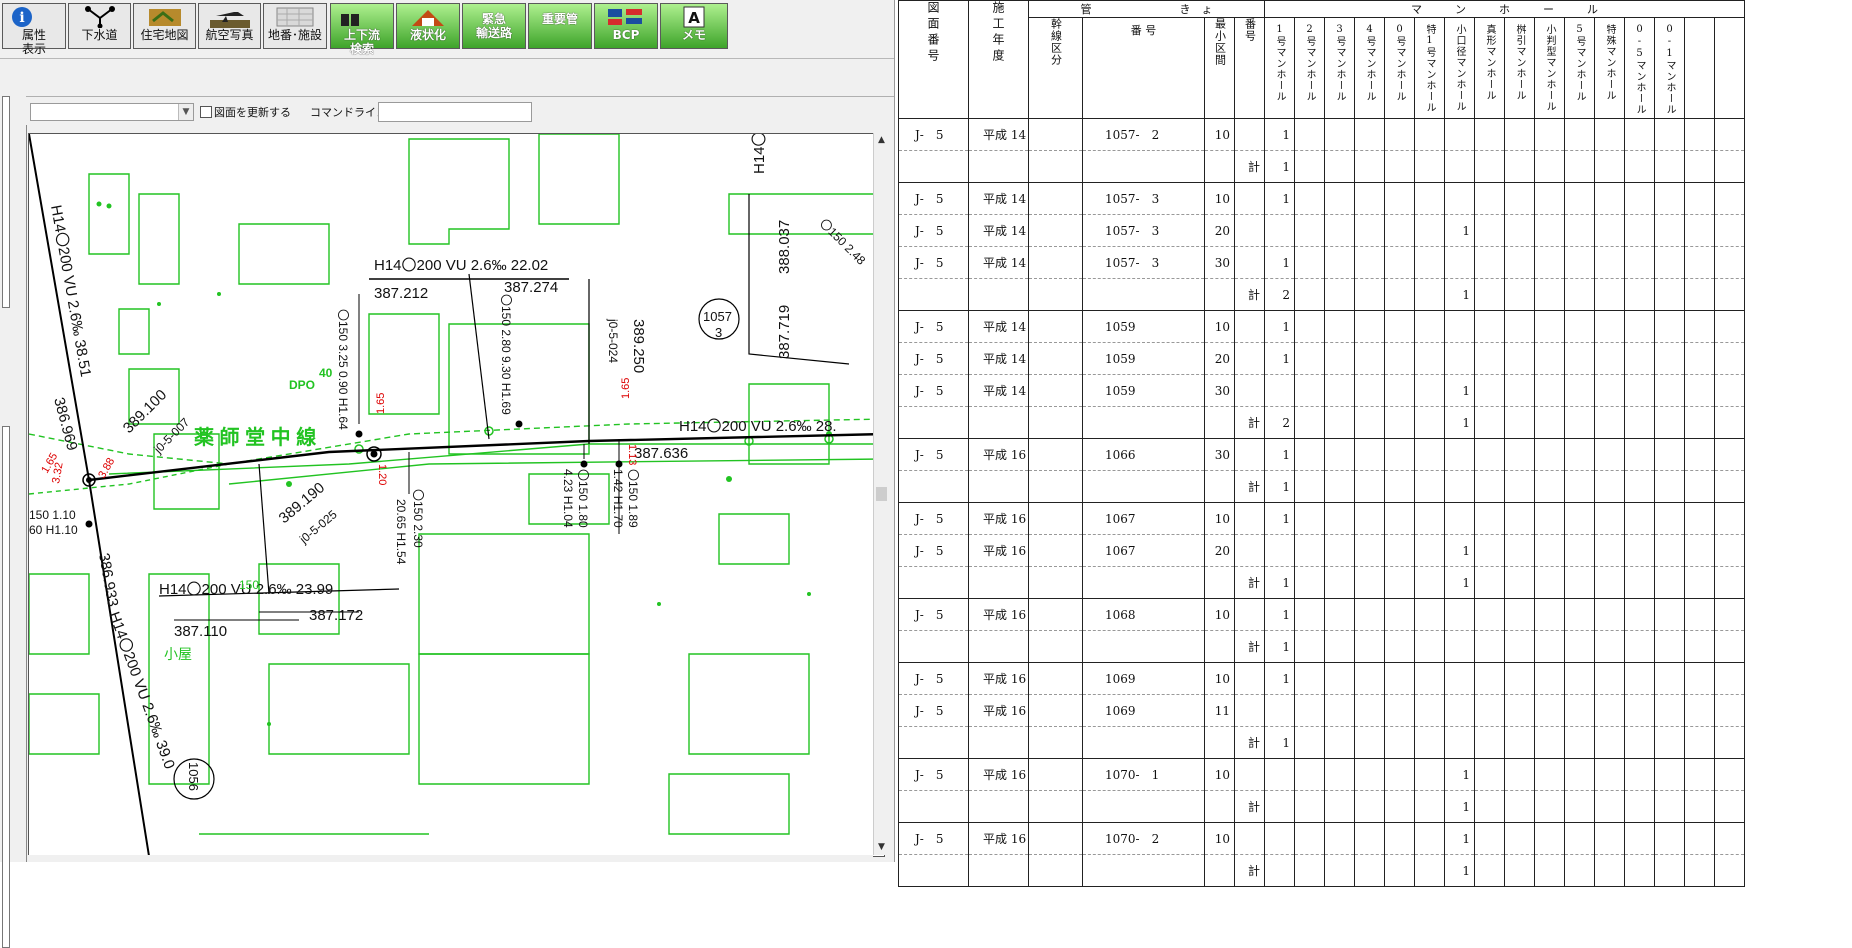 The width and height of the screenshot is (1852, 948). What do you see at coordinates (455, 112) in the screenshot?
I see `command-line-input` at bounding box center [455, 112].